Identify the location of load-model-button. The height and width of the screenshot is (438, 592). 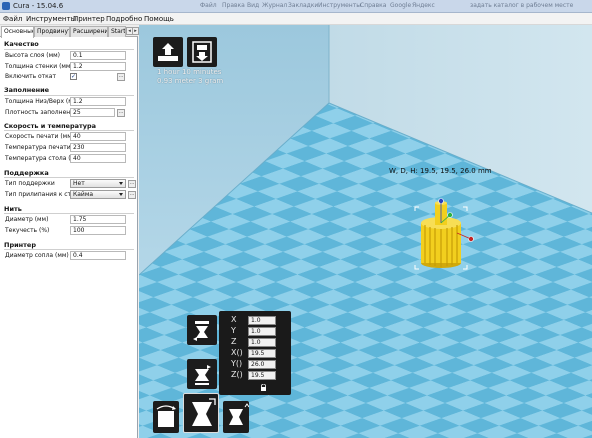
(168, 52).